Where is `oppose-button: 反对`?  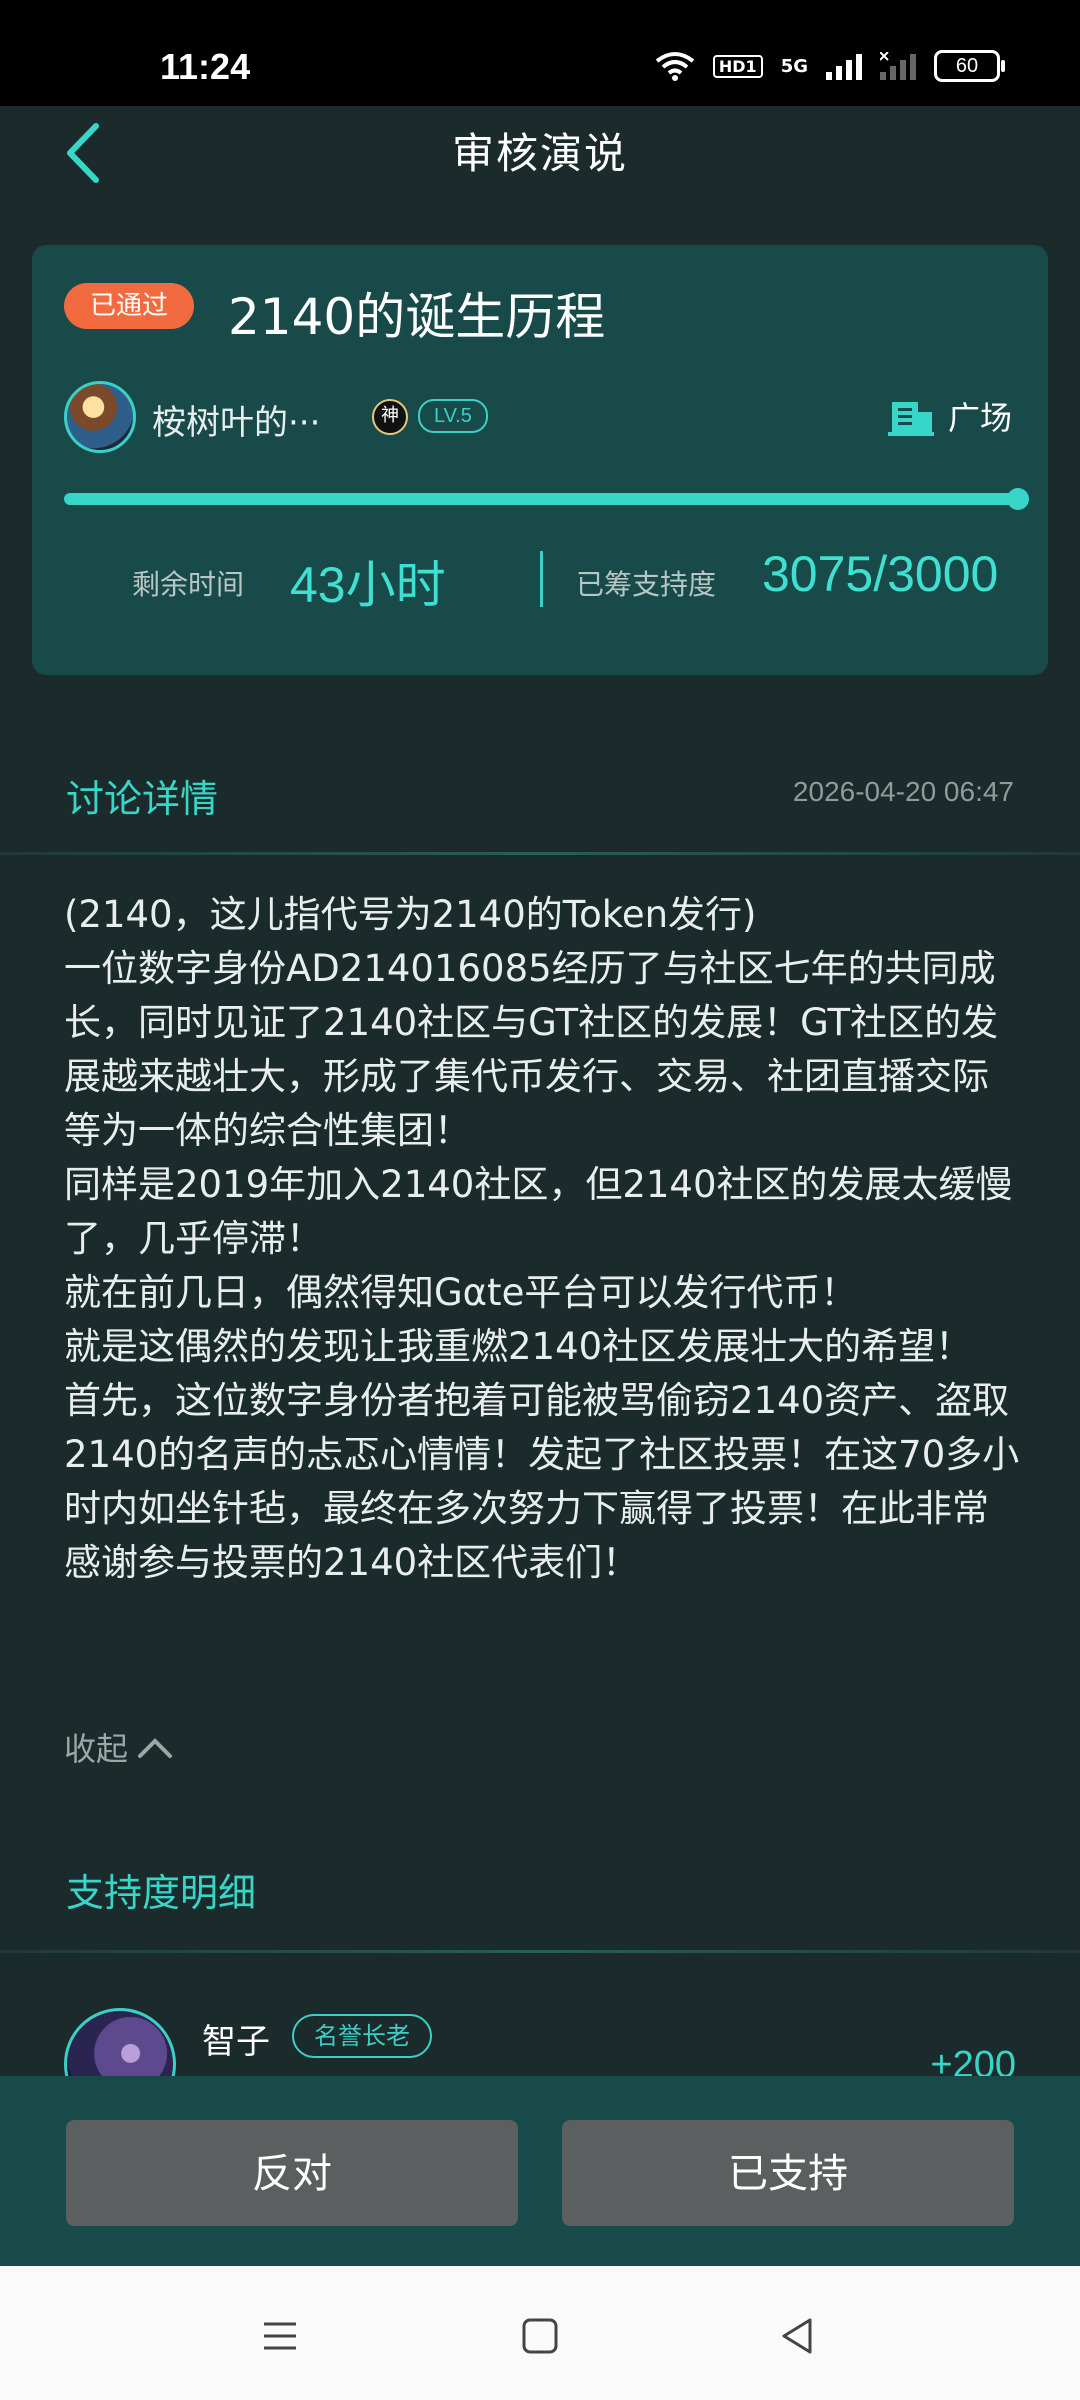 oppose-button: 反对 is located at coordinates (292, 2173).